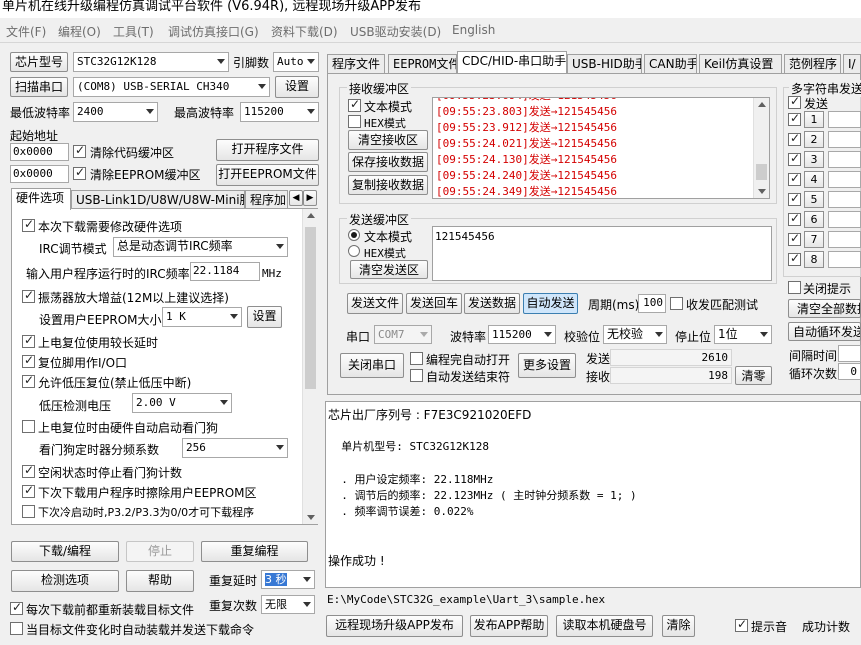  Describe the element at coordinates (794, 287) in the screenshot. I see `close-hint-checkbox` at that location.